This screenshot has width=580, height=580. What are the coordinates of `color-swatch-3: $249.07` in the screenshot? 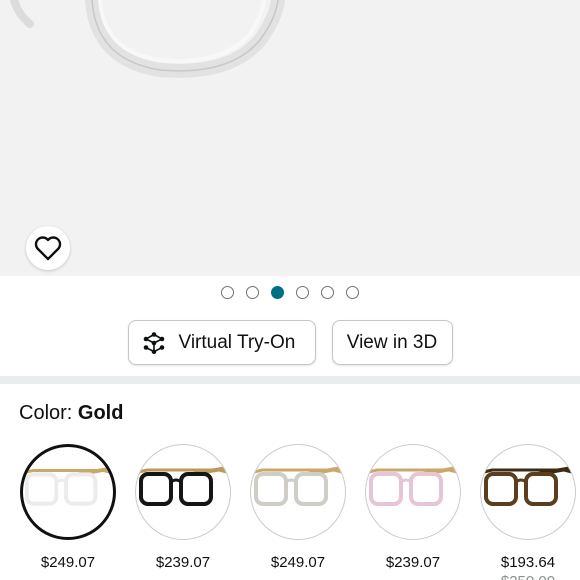 It's located at (298, 507).